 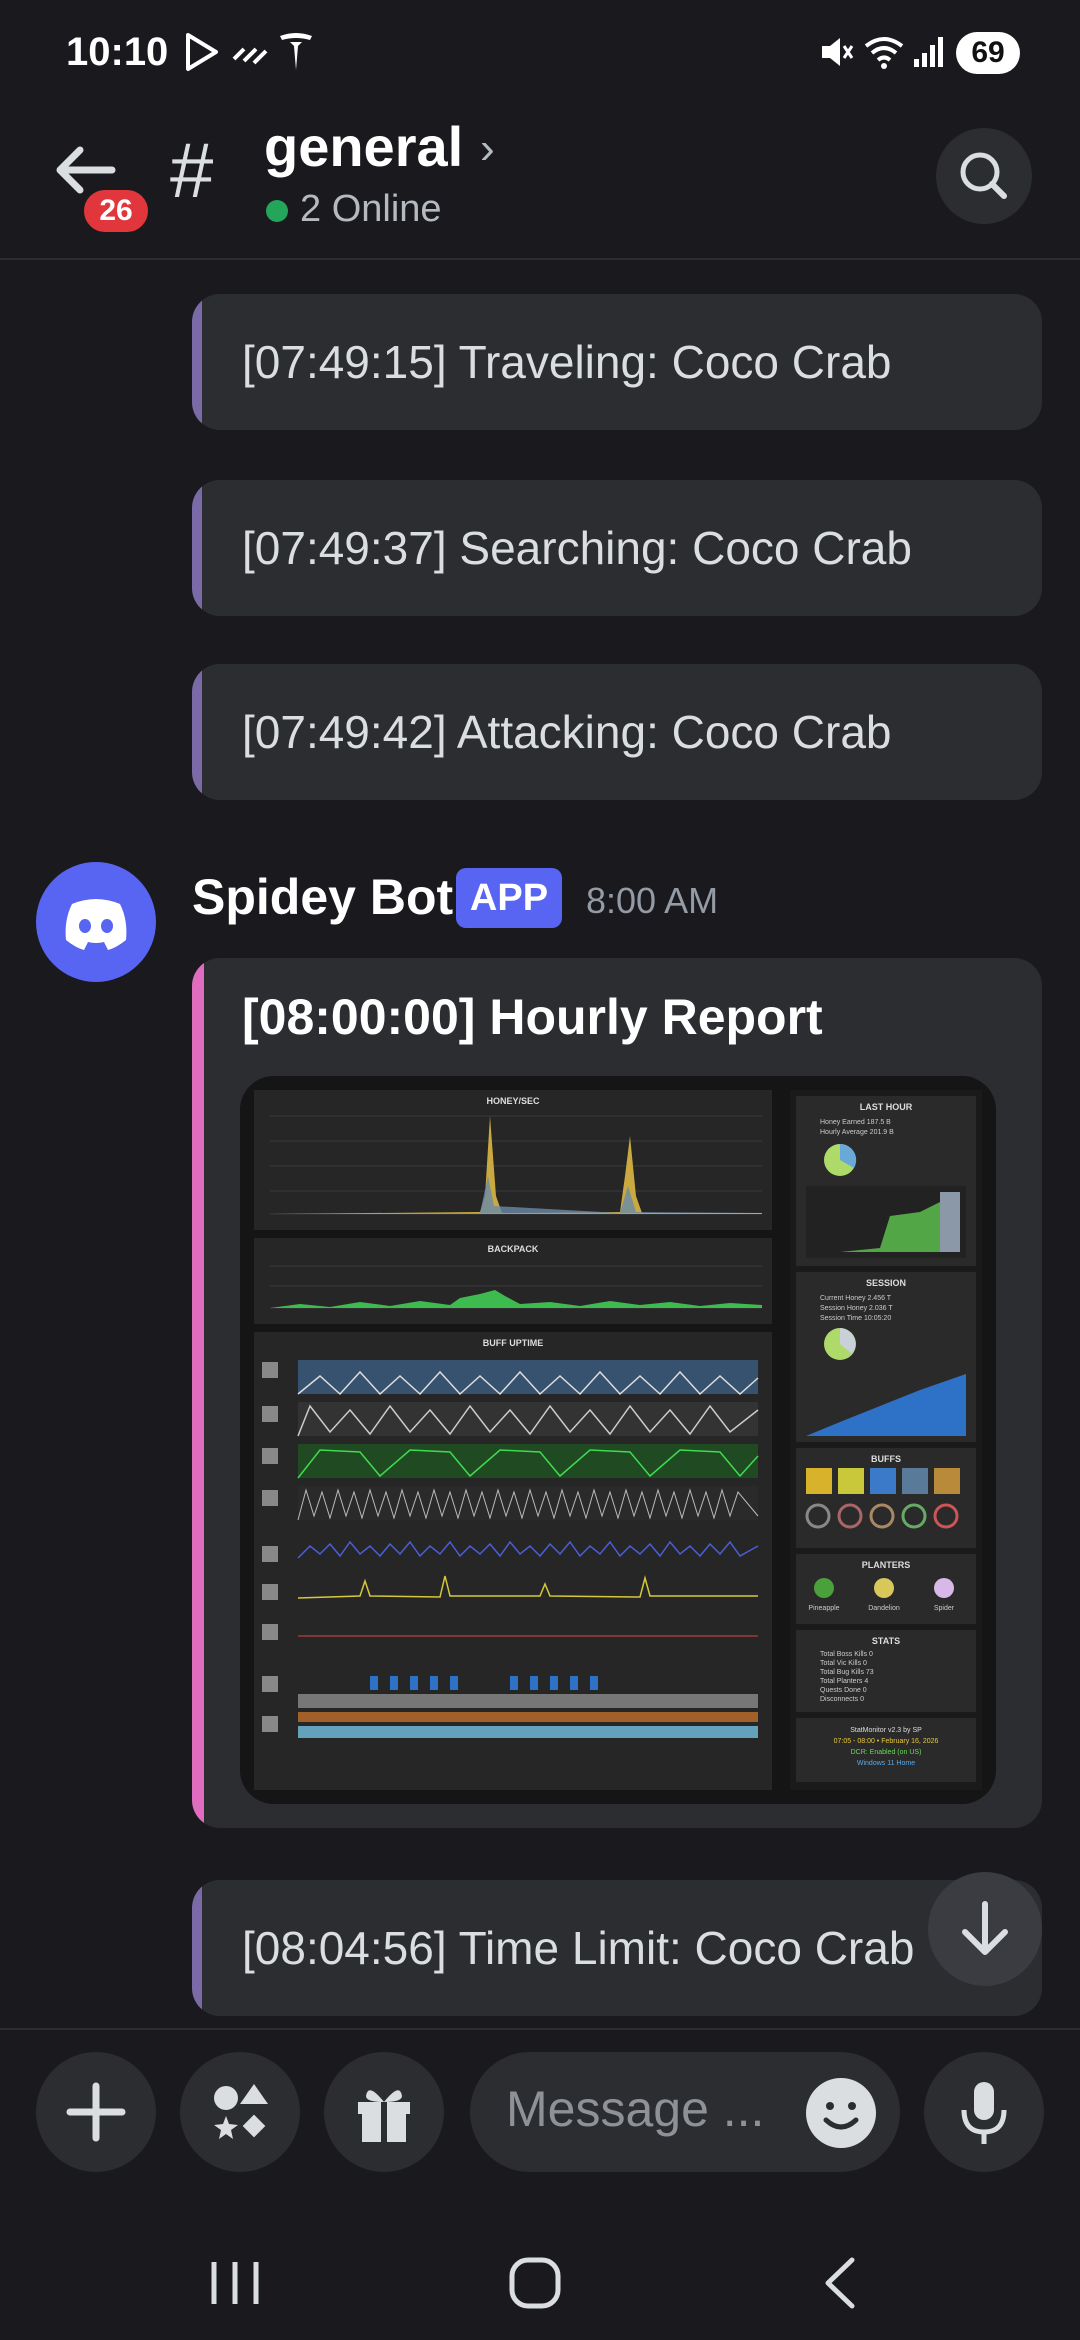 I want to click on session-line: Session Honey 2.036 T, so click(x=856, y=1308).